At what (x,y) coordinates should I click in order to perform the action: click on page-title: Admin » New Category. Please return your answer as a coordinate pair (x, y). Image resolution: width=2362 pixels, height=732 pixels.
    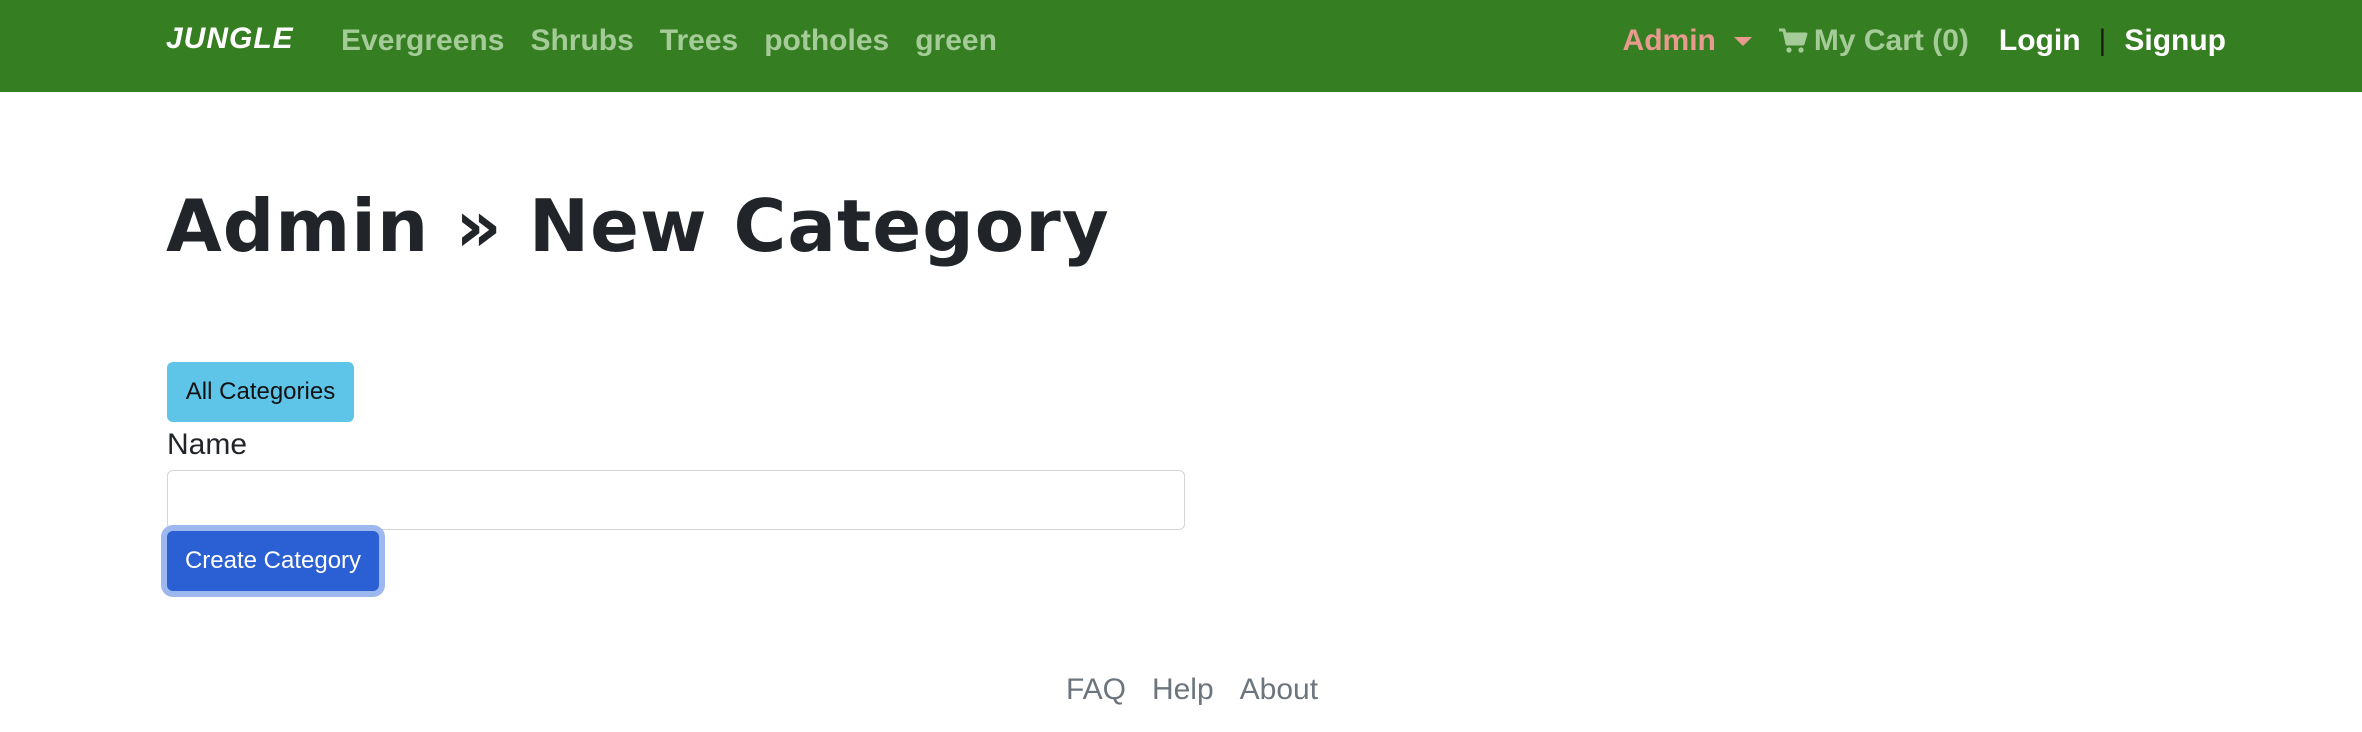
    Looking at the image, I should click on (638, 226).